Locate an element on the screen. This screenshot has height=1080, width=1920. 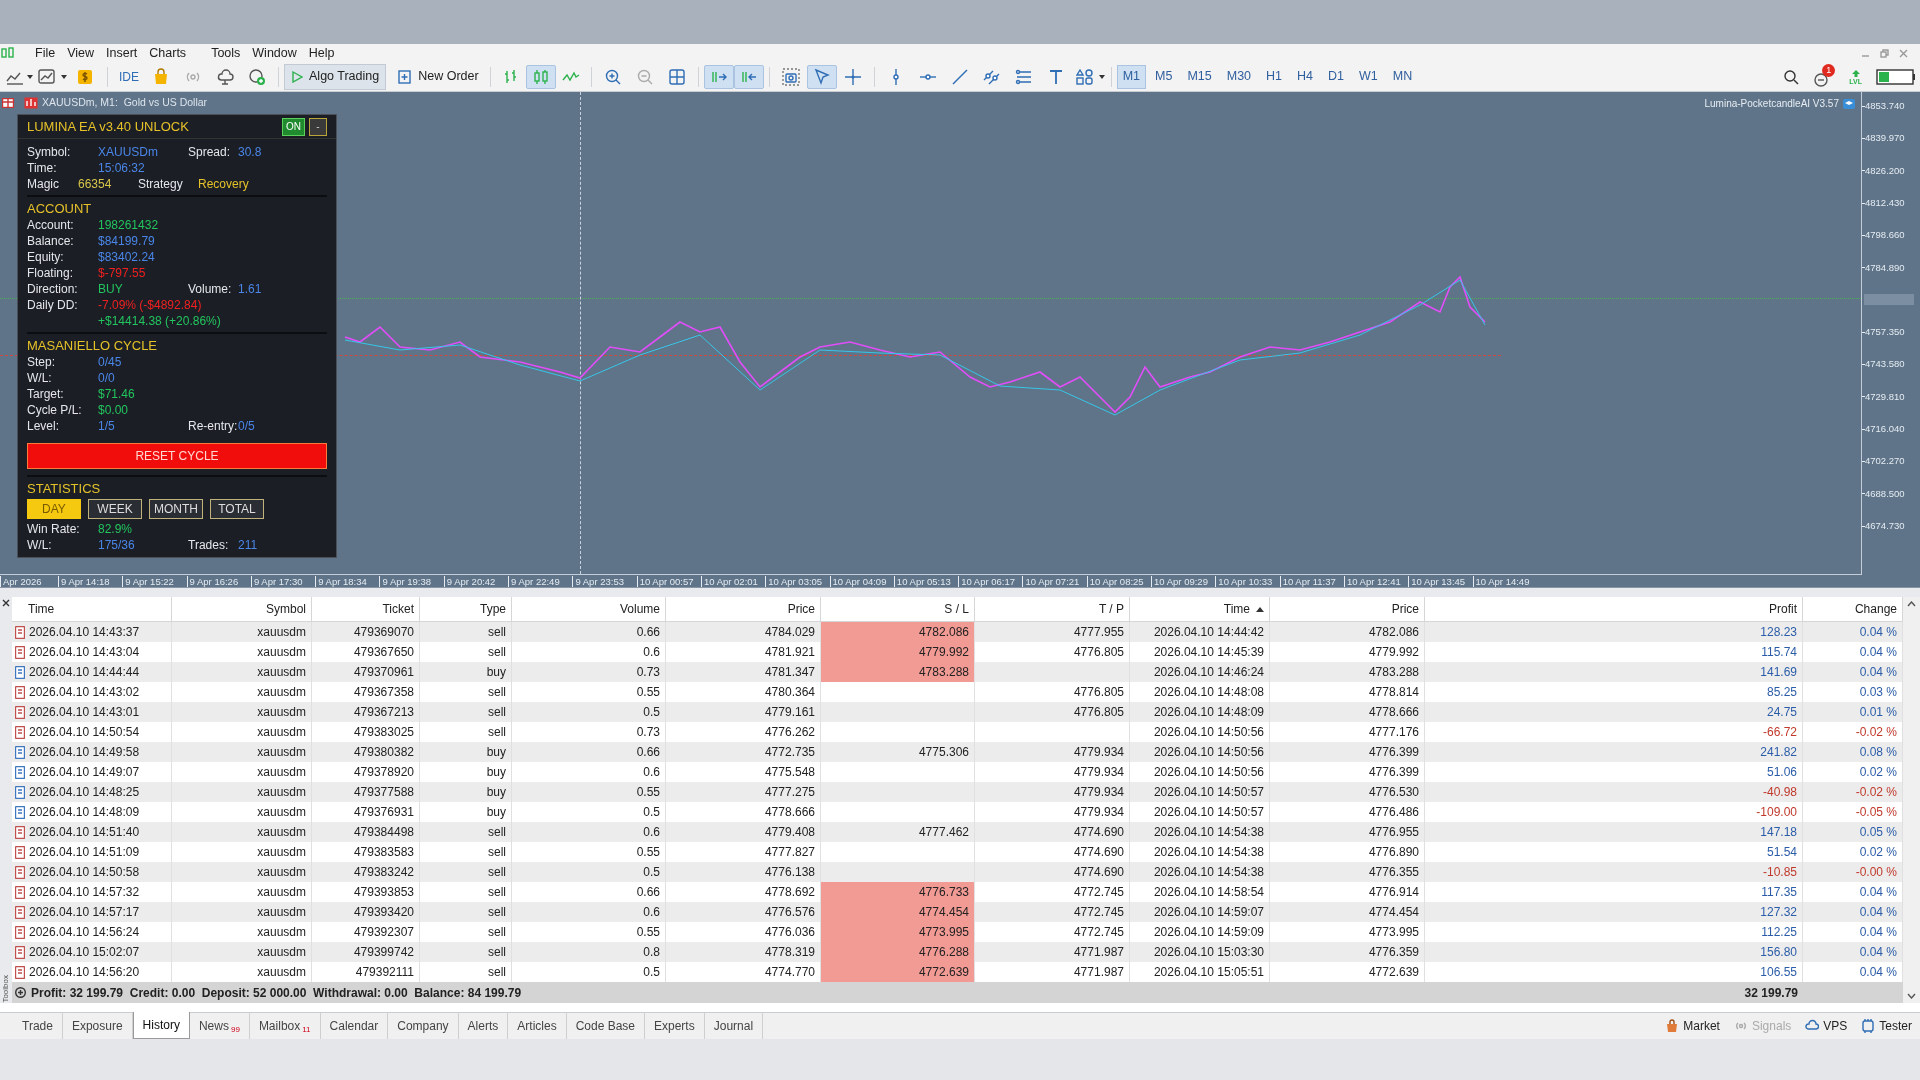
table-cell-text: 0.55 is located at coordinates (648, 692).